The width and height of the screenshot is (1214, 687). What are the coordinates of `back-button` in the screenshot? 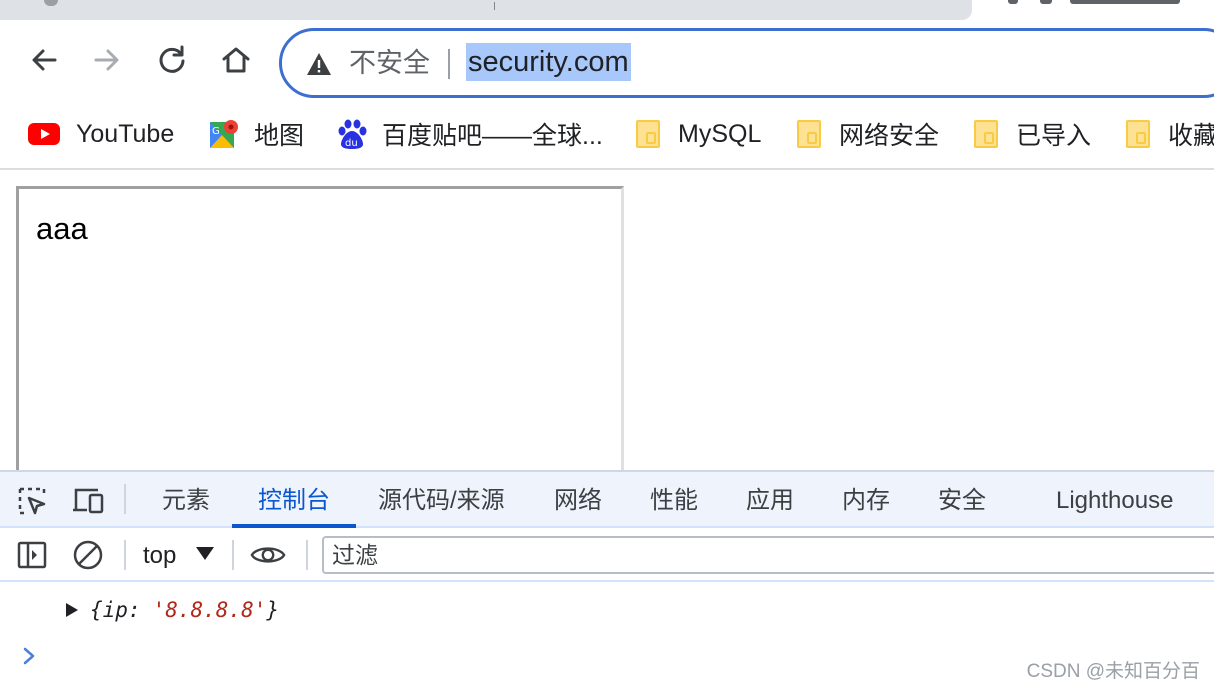 It's located at (44, 60).